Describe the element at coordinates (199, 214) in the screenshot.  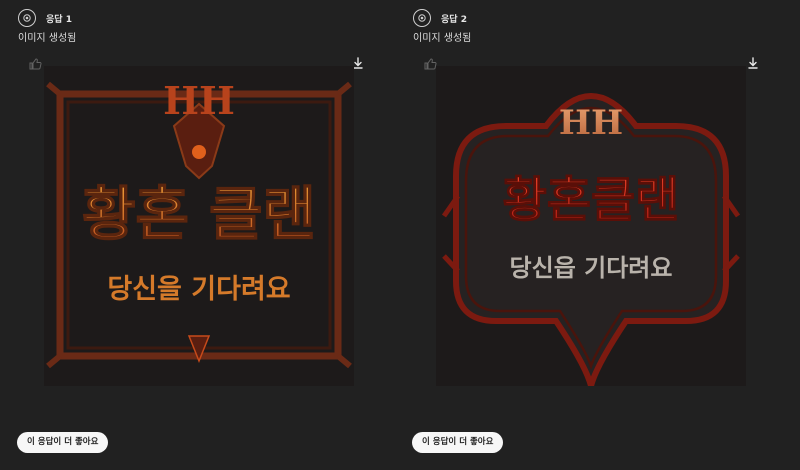
I see `image-title: 황혼 클랜` at that location.